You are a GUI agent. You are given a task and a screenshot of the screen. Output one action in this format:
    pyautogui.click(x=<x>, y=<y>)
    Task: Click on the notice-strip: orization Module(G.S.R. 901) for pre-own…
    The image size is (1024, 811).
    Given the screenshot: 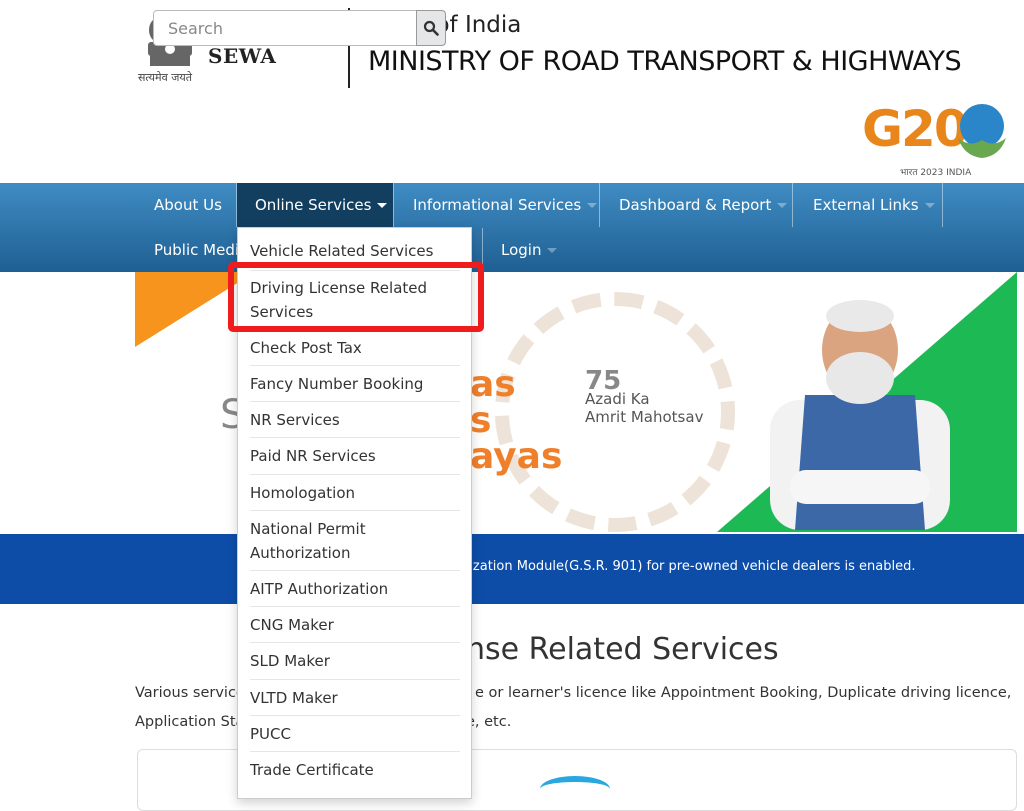 What is the action you would take?
    pyautogui.click(x=512, y=569)
    